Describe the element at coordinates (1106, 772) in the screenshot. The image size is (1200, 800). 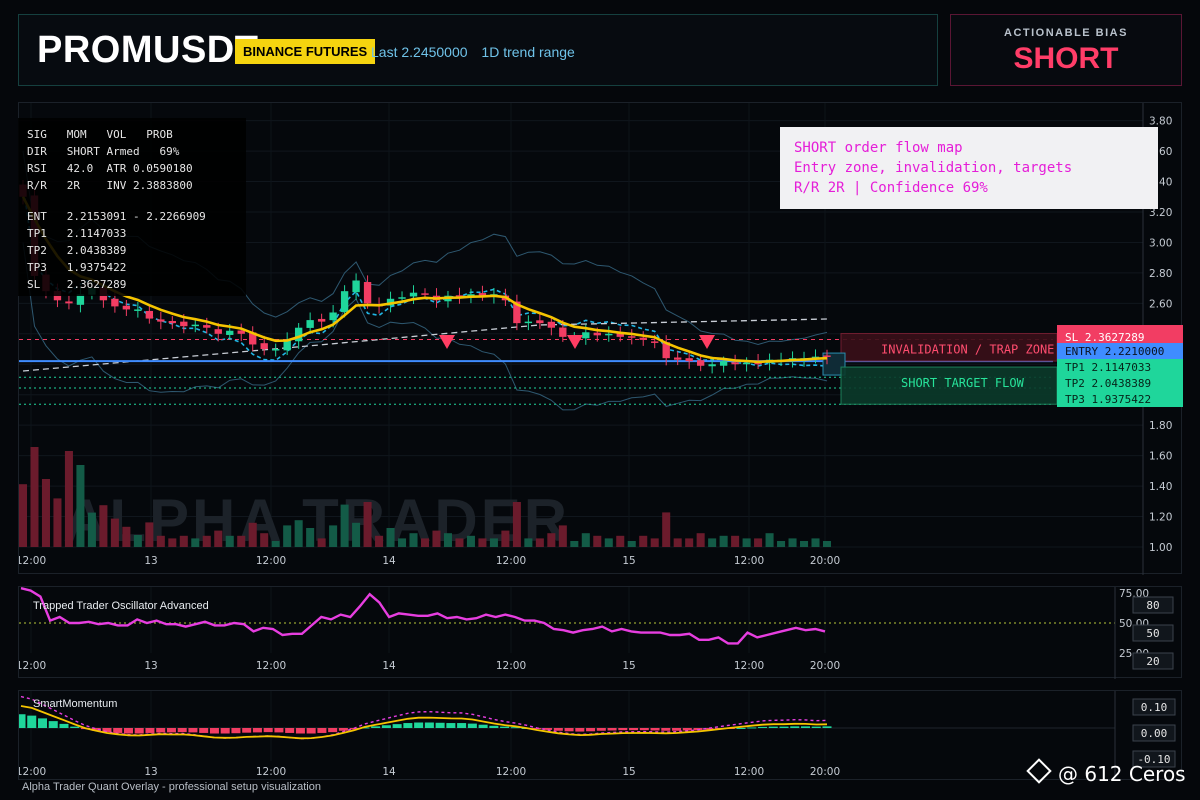
I see `credit: @ 612 Ceros` at that location.